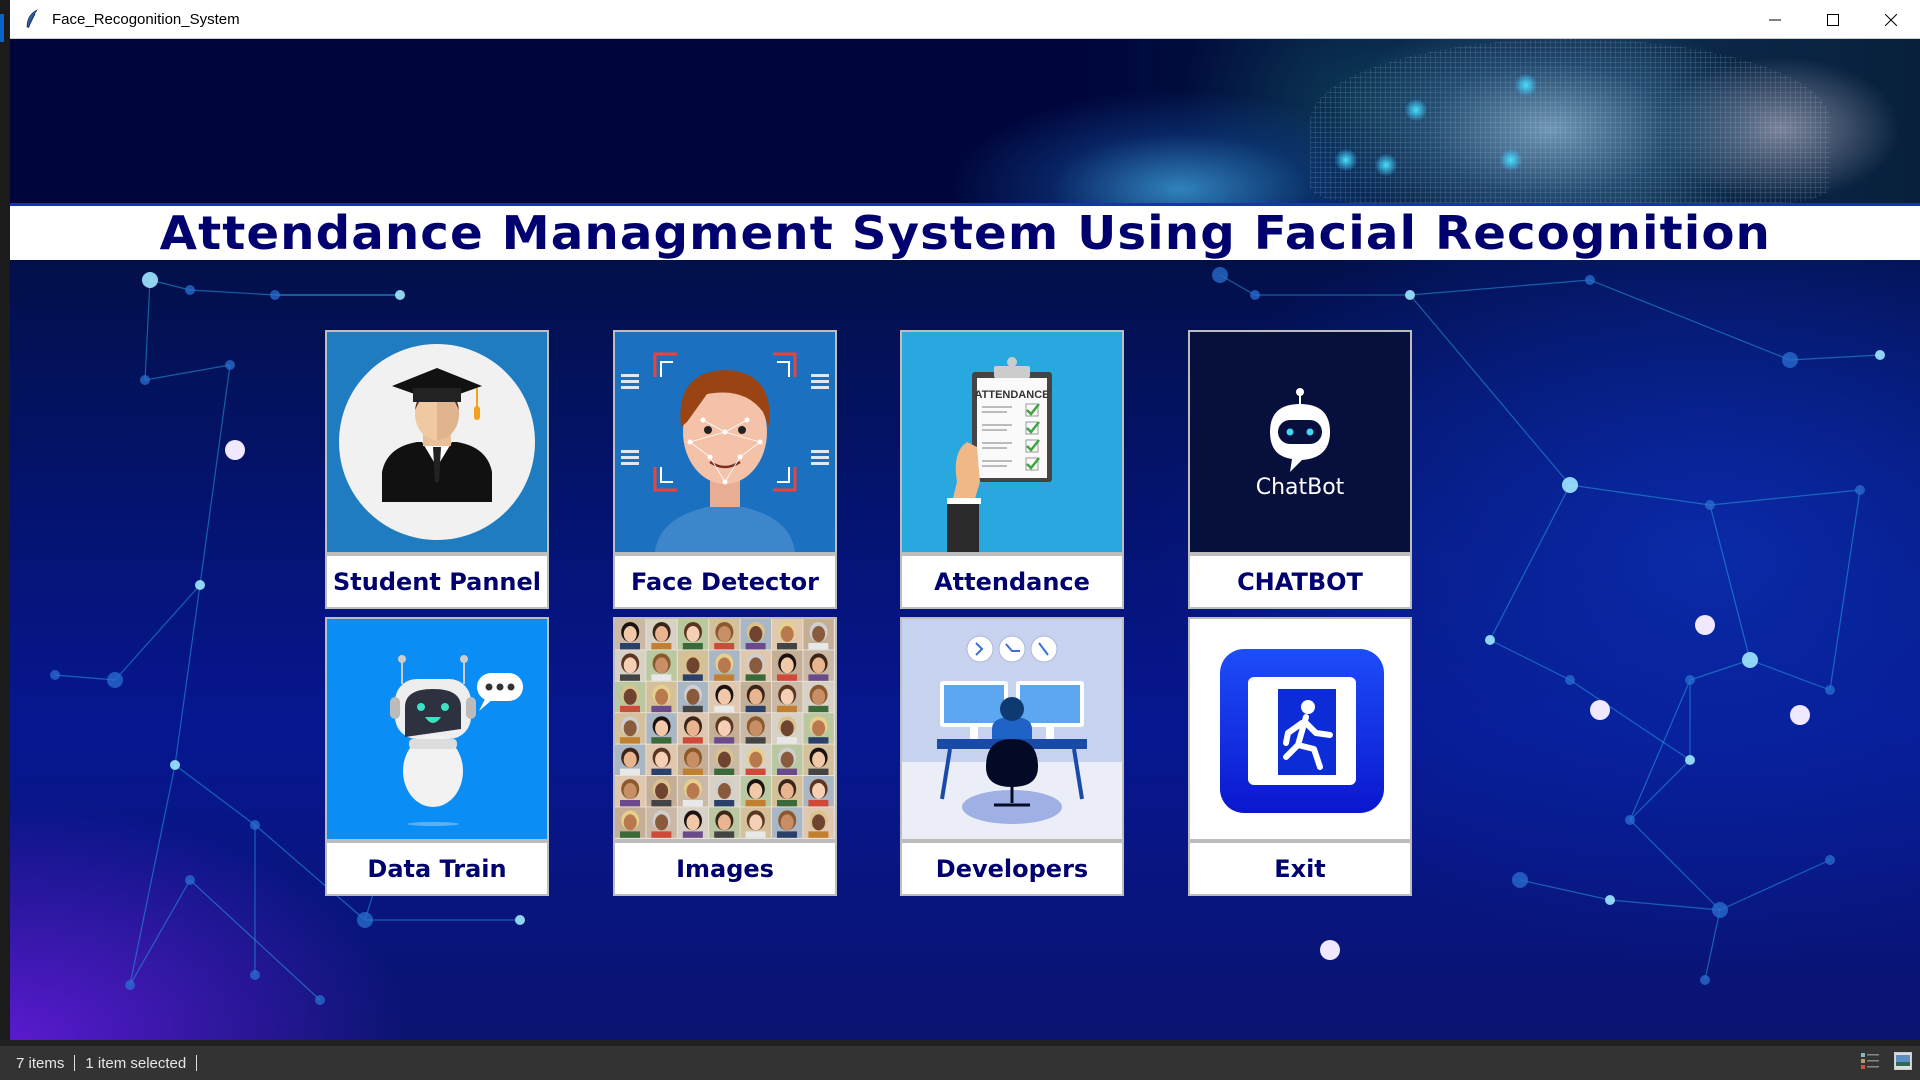 This screenshot has height=1080, width=1920. What do you see at coordinates (725, 442) in the screenshot?
I see `face-scan-icon` at bounding box center [725, 442].